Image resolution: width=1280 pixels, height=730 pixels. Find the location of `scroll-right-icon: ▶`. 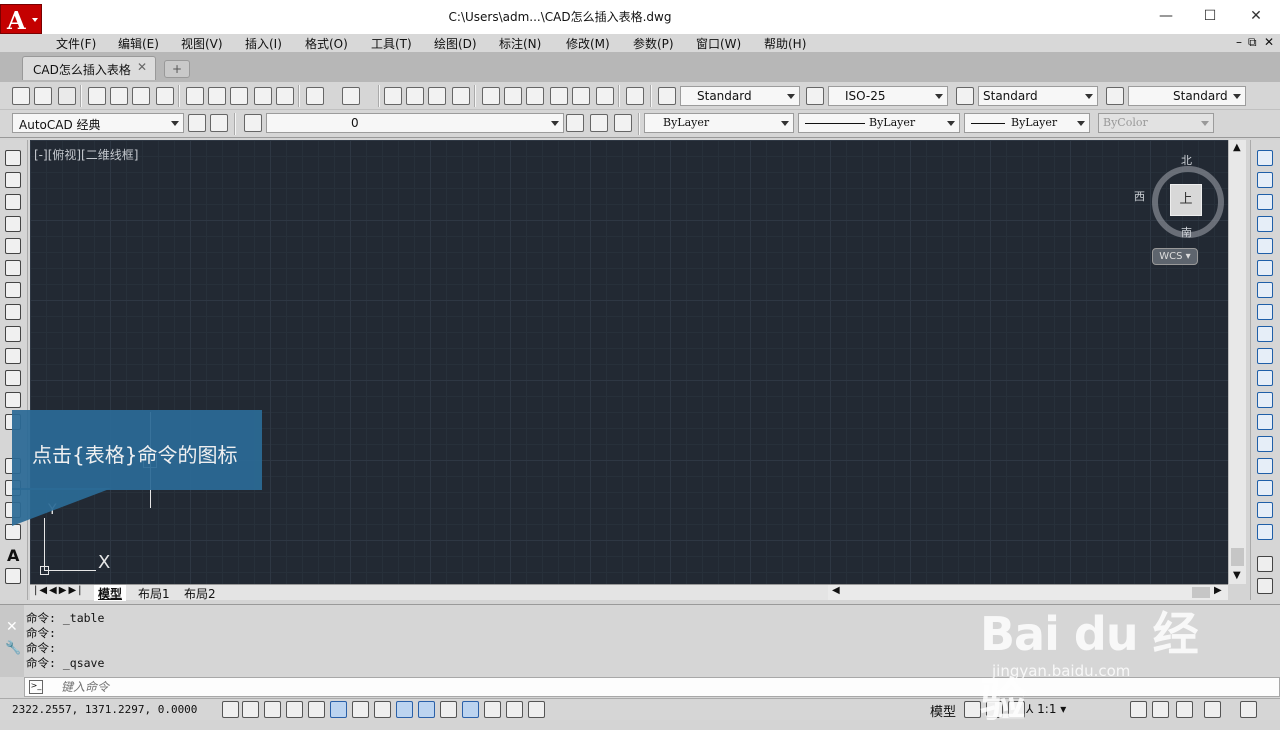

scroll-right-icon: ▶ is located at coordinates (1218, 590).